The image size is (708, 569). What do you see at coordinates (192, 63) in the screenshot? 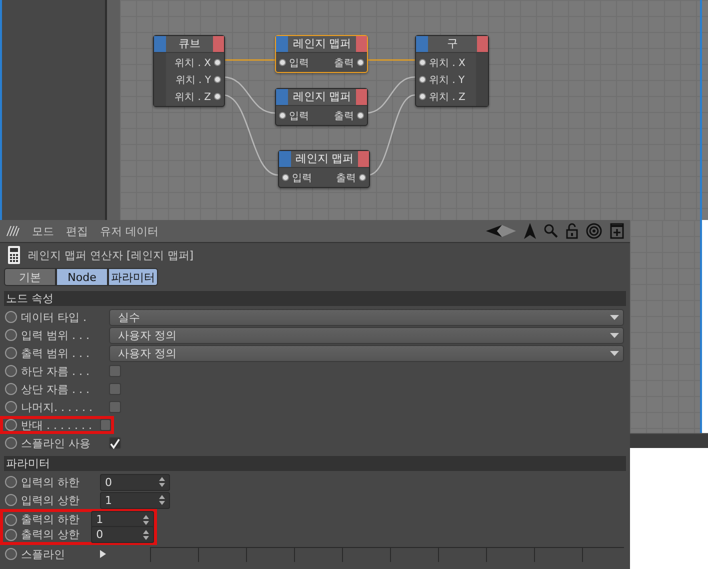
I see `port-label: 위치 . X` at bounding box center [192, 63].